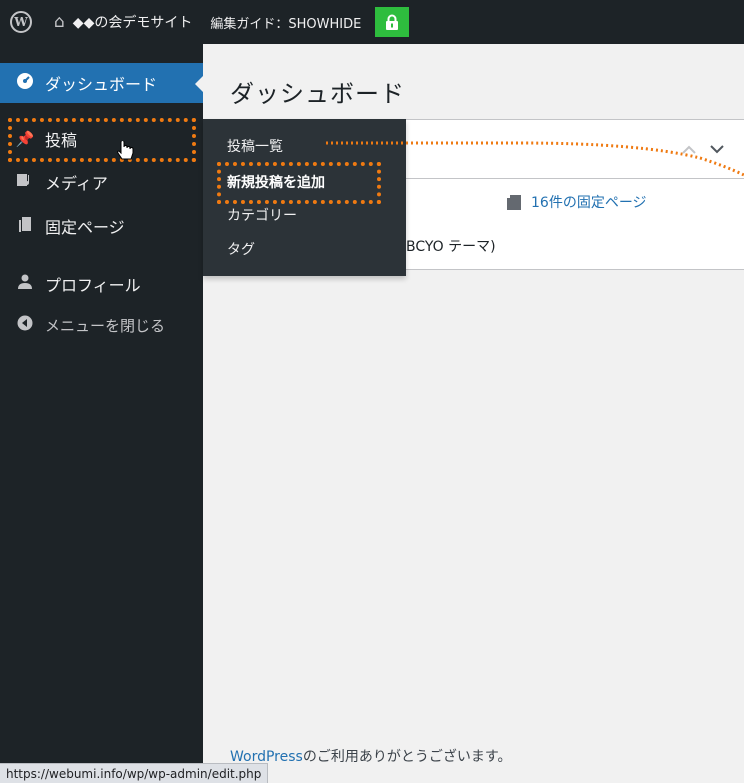  What do you see at coordinates (125, 150) in the screenshot?
I see `hand-cursor-icon` at bounding box center [125, 150].